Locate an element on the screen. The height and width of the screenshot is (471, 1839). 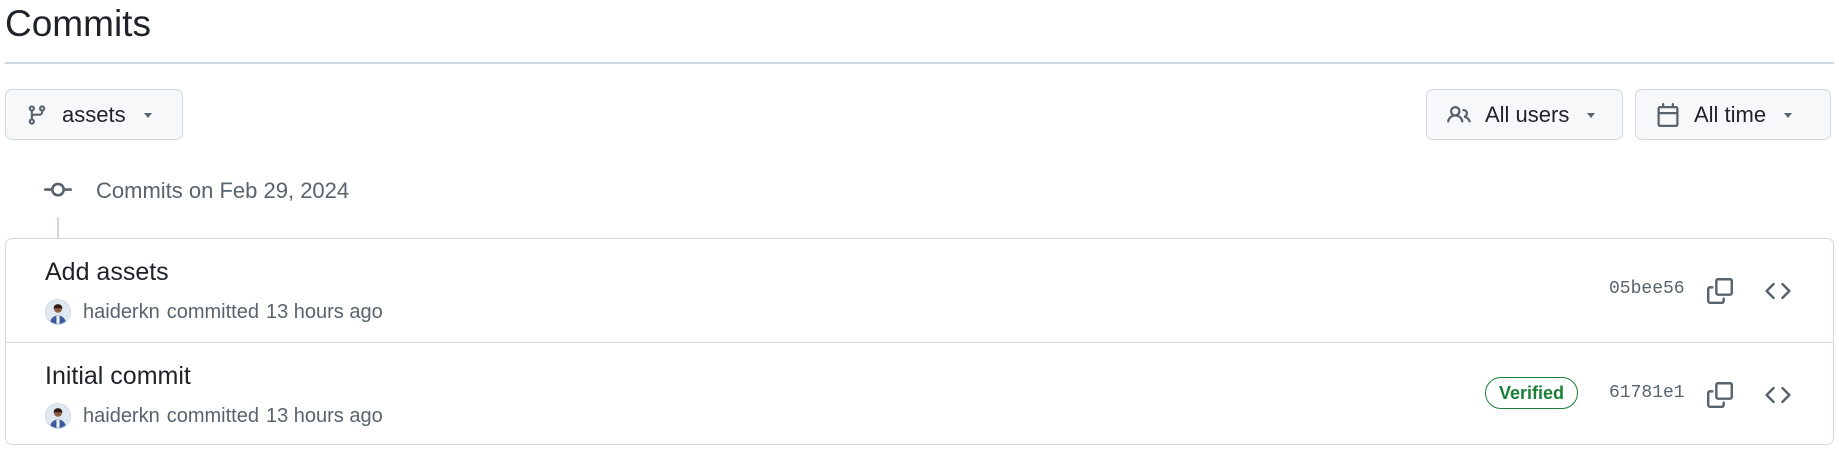
users-label: All users is located at coordinates (1527, 114).